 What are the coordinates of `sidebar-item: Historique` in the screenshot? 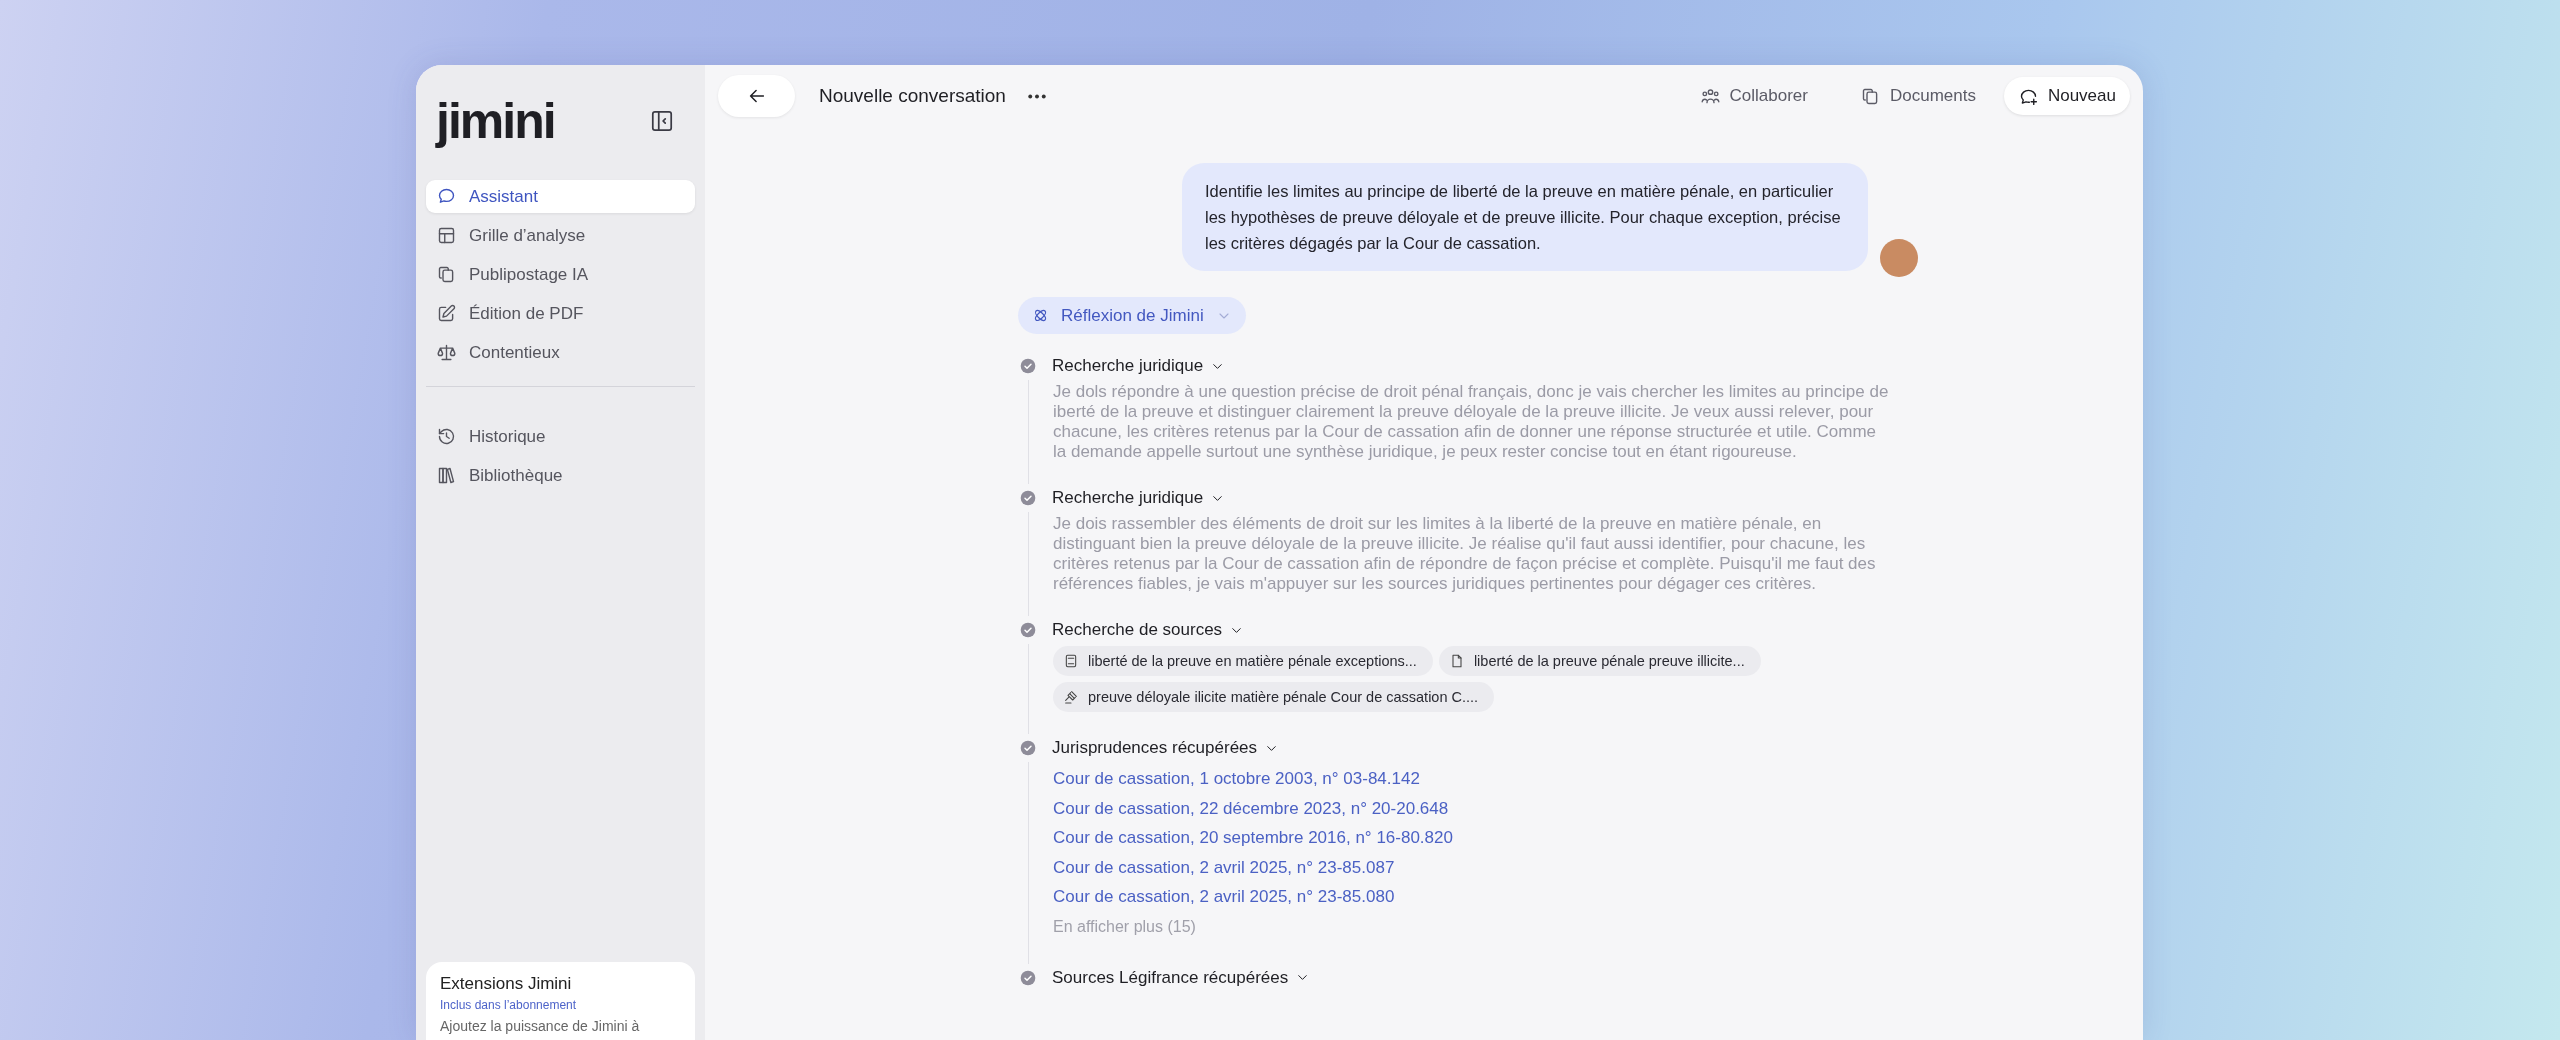 It's located at (560, 436).